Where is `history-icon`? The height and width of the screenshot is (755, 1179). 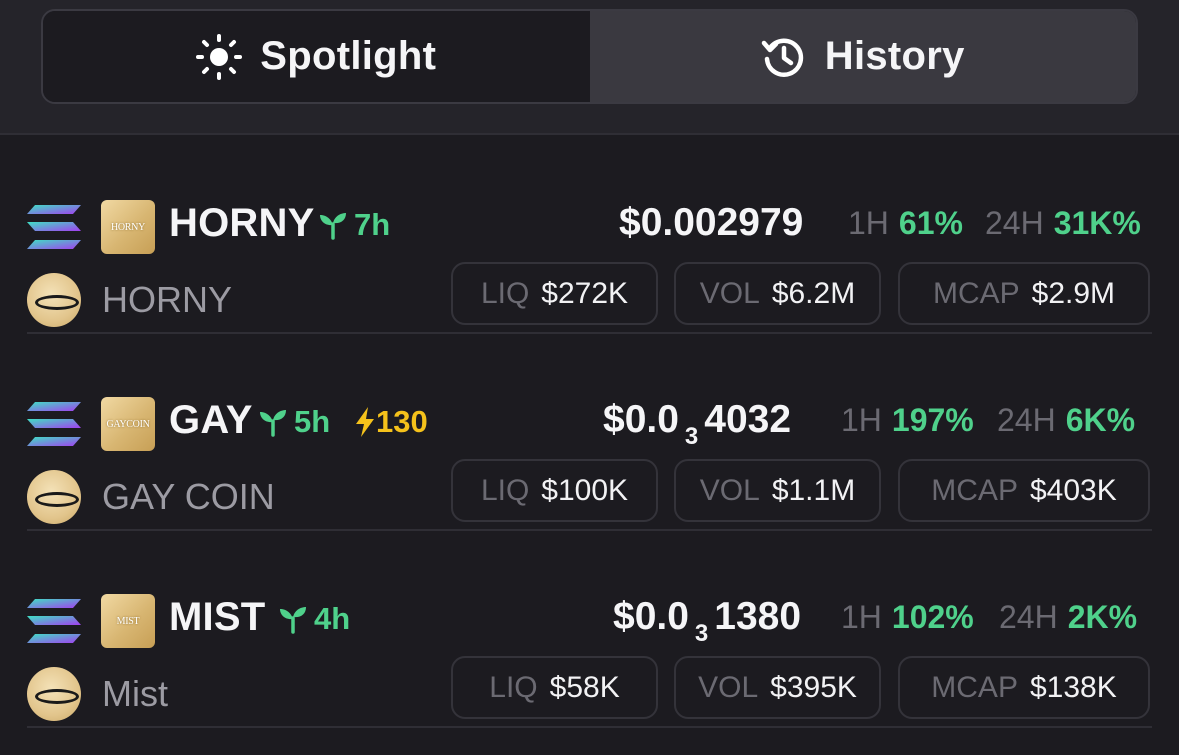
history-icon is located at coordinates (784, 57).